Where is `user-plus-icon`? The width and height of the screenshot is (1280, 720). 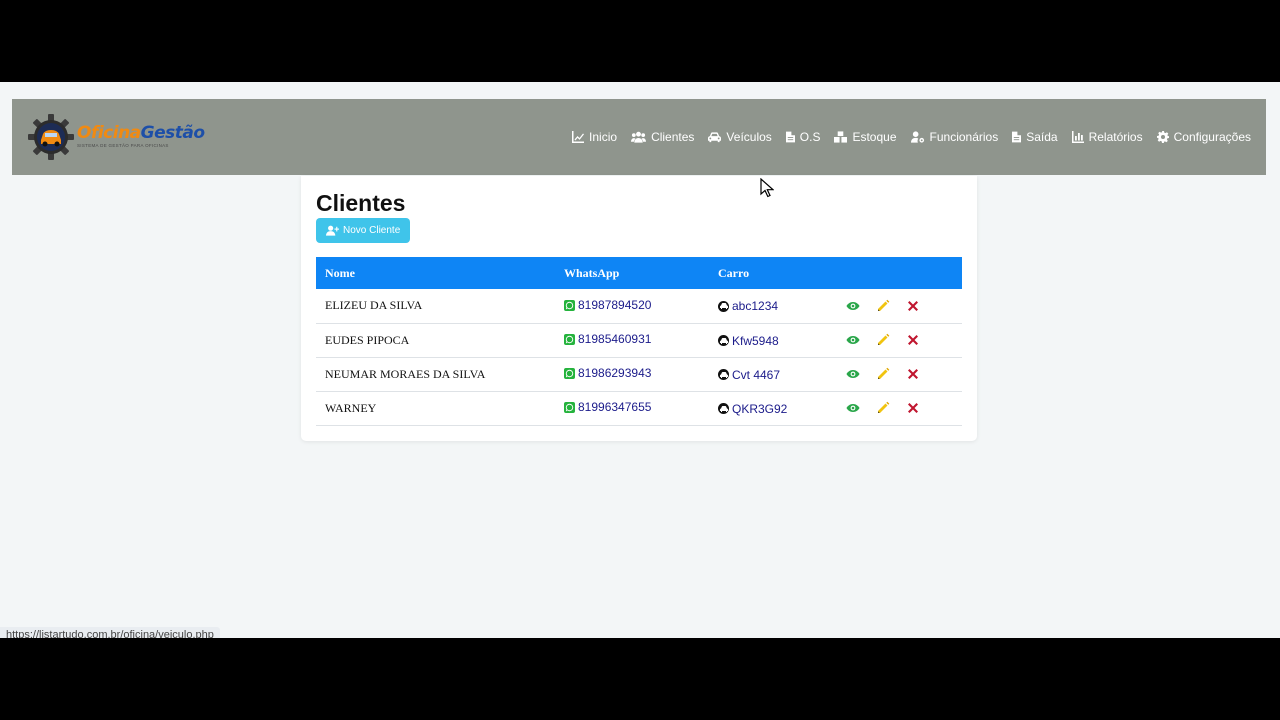 user-plus-icon is located at coordinates (332, 230).